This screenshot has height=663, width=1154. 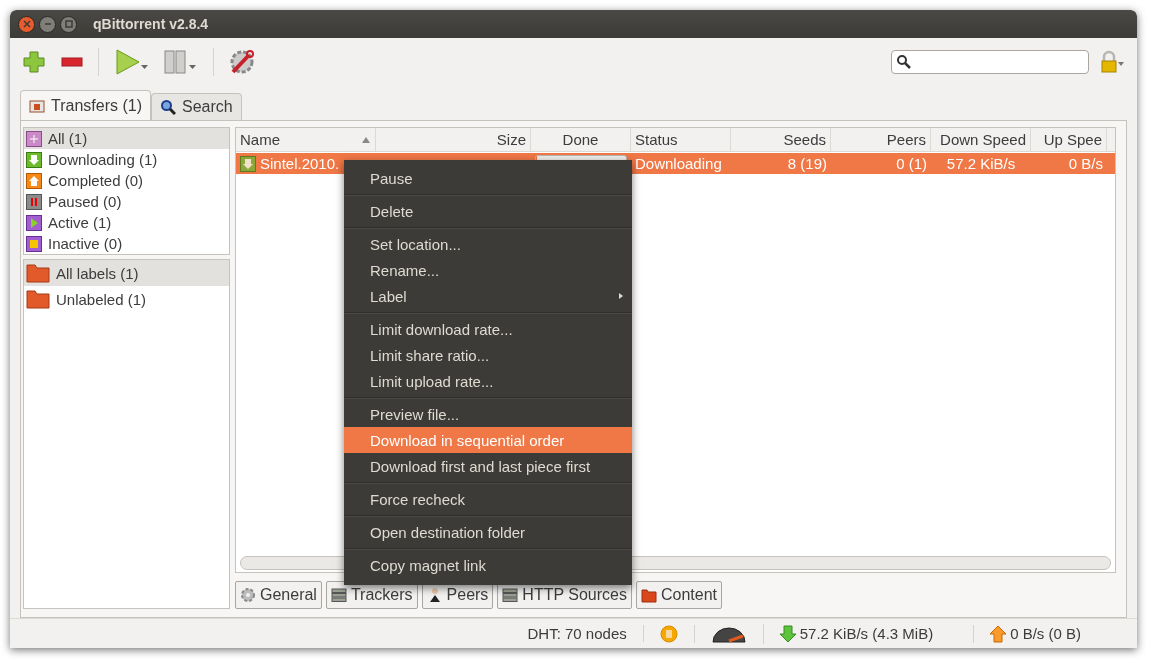 I want to click on active-filter-icon, so click(x=34, y=222).